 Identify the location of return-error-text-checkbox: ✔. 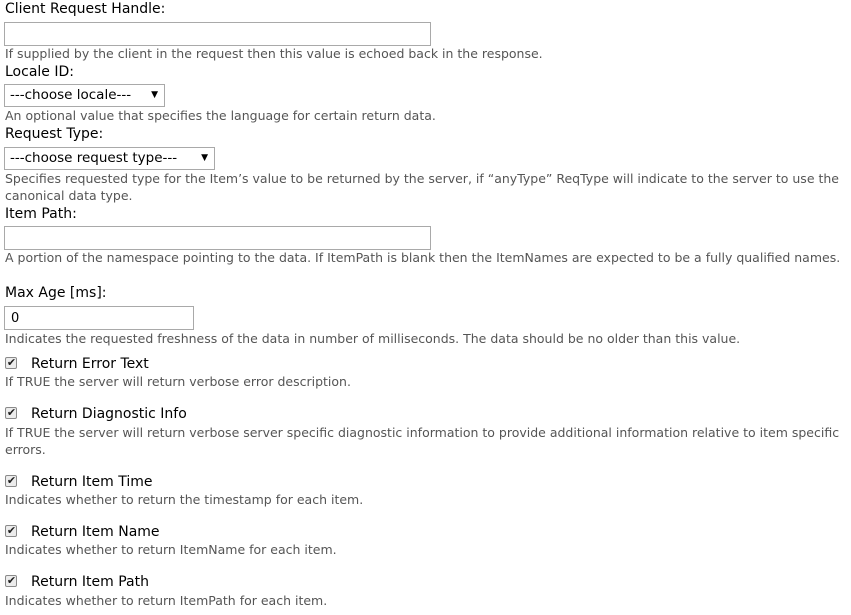
(11, 362).